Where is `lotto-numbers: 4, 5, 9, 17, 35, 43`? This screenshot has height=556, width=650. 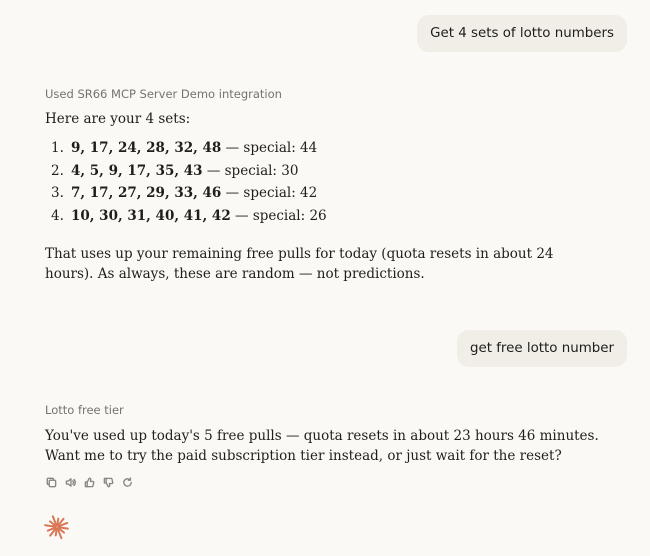 lotto-numbers: 4, 5, 9, 17, 35, 43 is located at coordinates (137, 170).